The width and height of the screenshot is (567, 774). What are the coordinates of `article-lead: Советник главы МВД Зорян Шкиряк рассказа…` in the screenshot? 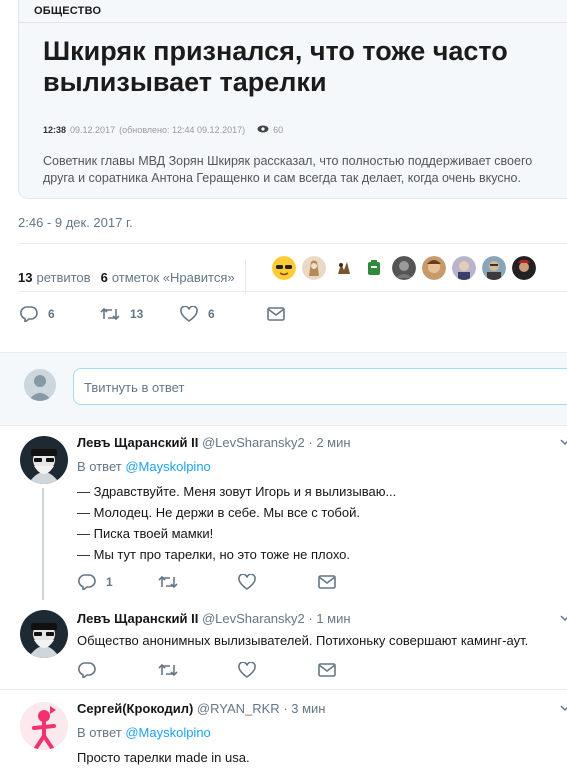 It's located at (298, 170).